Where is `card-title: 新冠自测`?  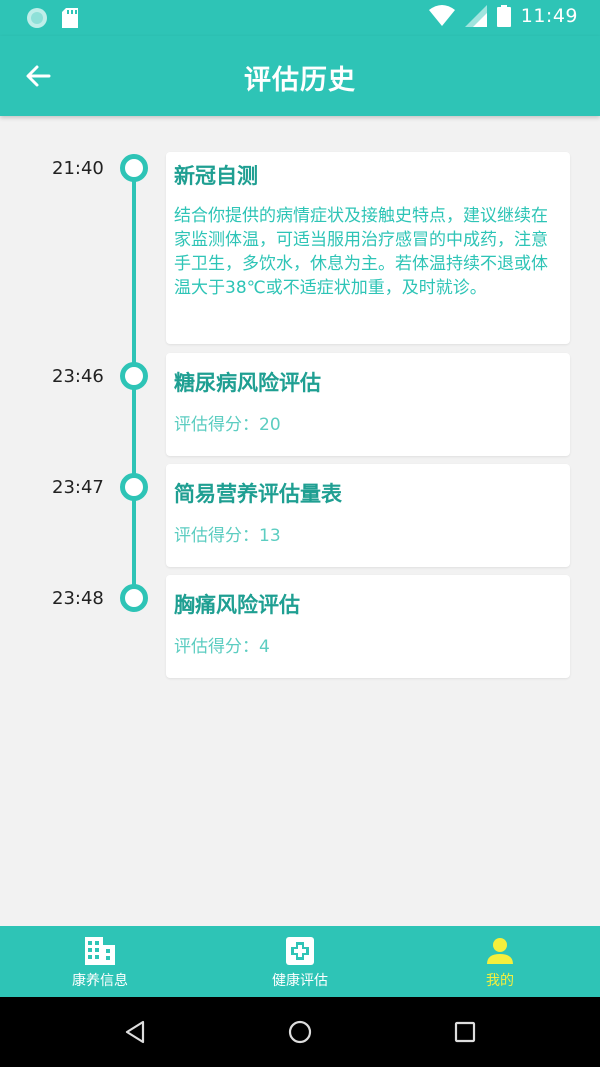 card-title: 新冠自测 is located at coordinates (216, 176).